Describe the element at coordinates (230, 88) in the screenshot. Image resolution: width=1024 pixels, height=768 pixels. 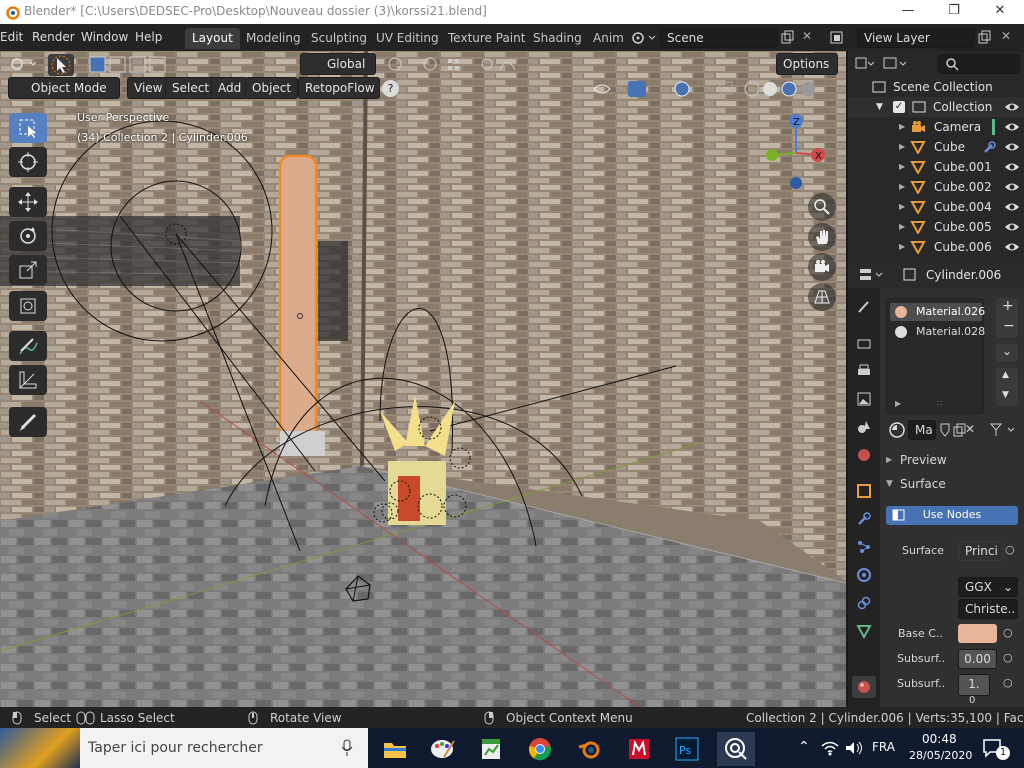
I see `add-menu: Add` at that location.